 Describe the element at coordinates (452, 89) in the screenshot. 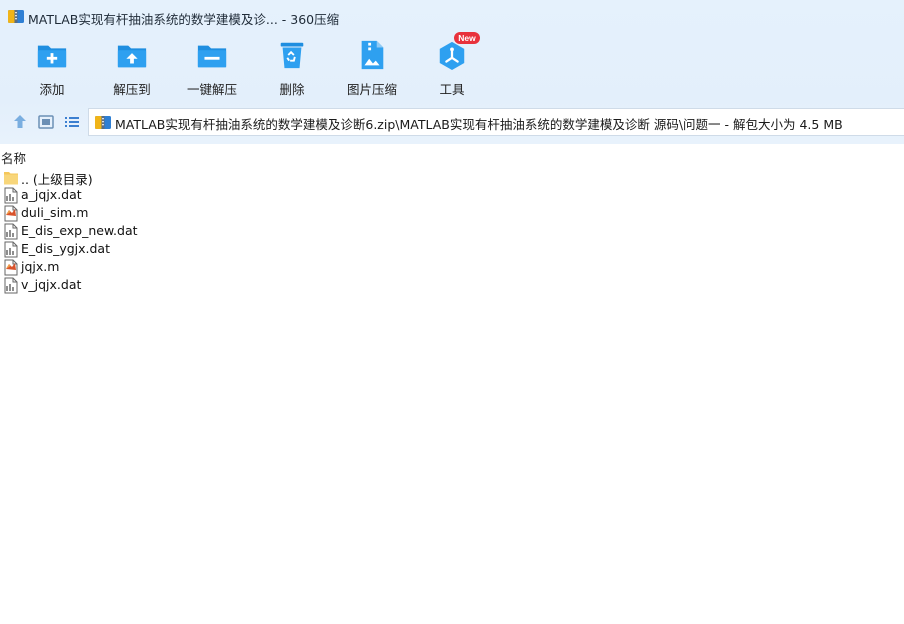

I see `tools-label: 工具` at that location.